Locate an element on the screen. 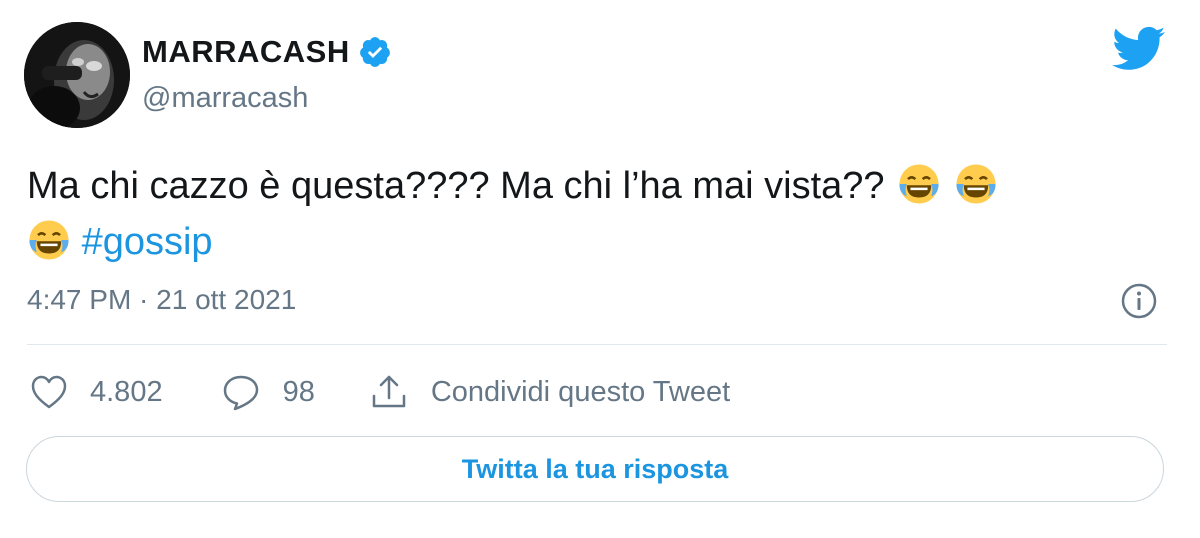  tweet-actions: 4.802 98 Condividi questo Tweet is located at coordinates (380, 392).